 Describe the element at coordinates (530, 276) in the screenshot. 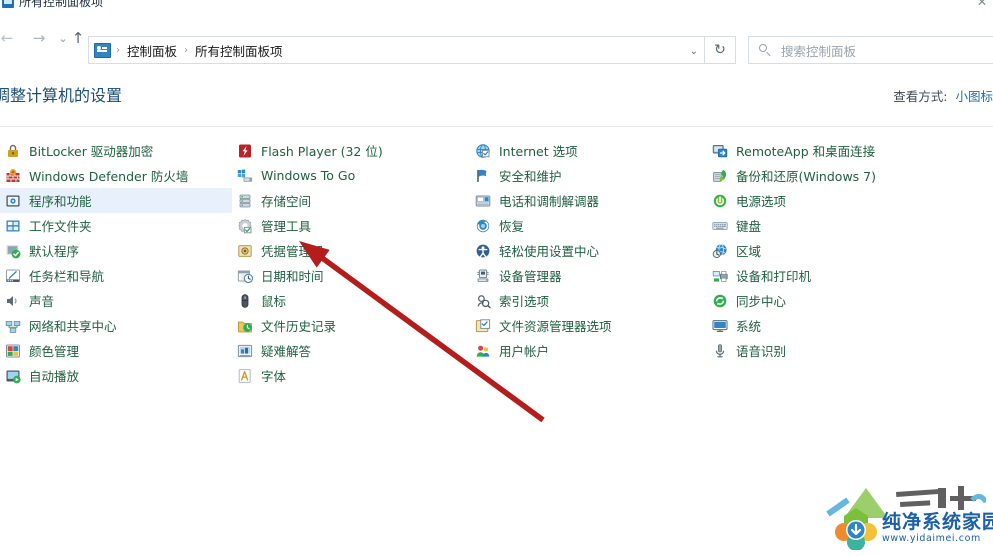

I see `control-panel-item-label: 设备管理器` at that location.